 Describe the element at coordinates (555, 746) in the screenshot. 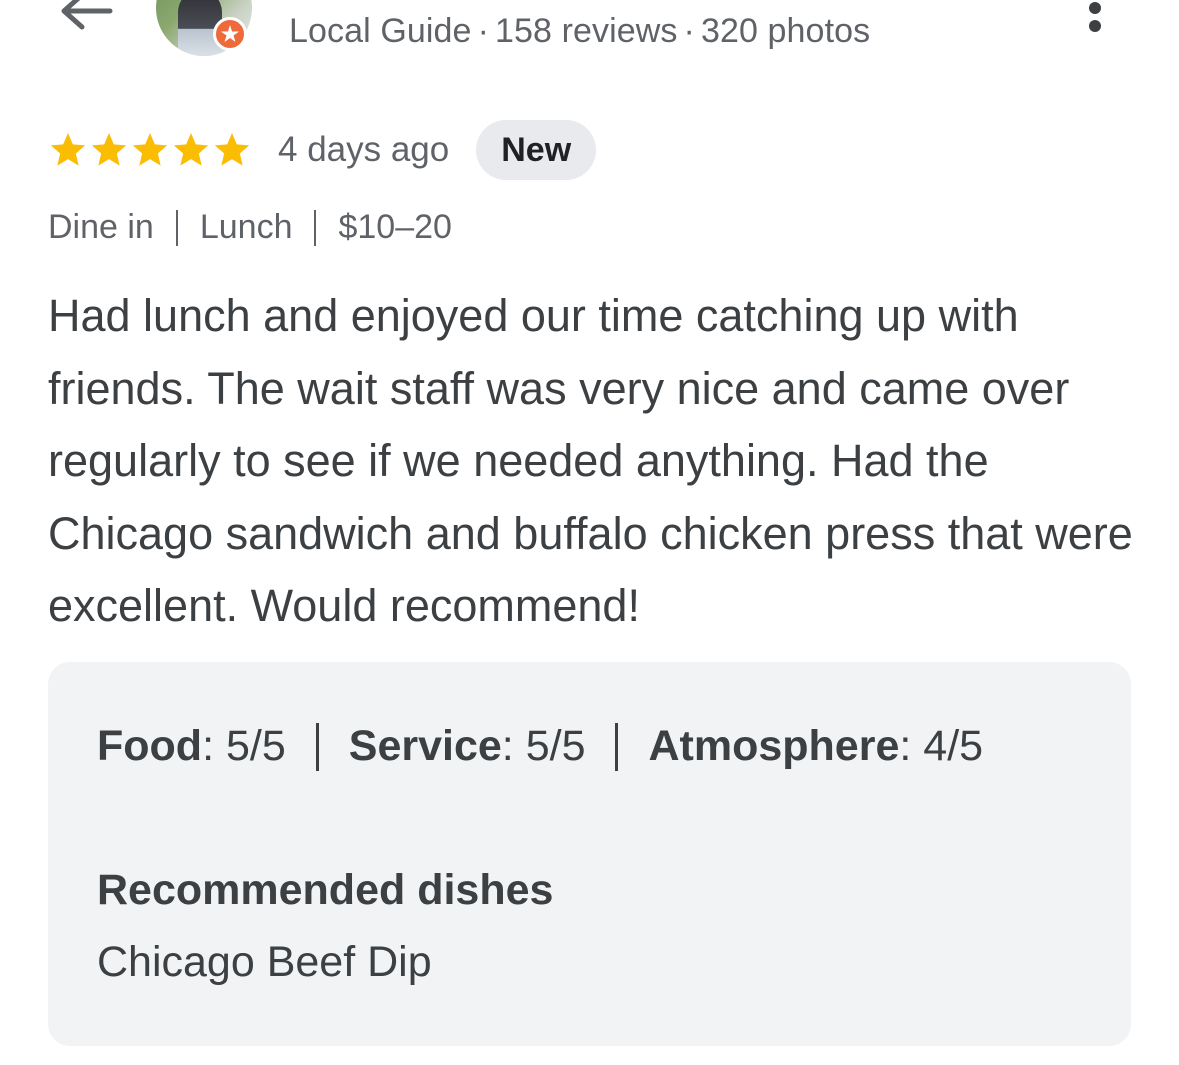

I see `service-rating-value: 5/5` at that location.